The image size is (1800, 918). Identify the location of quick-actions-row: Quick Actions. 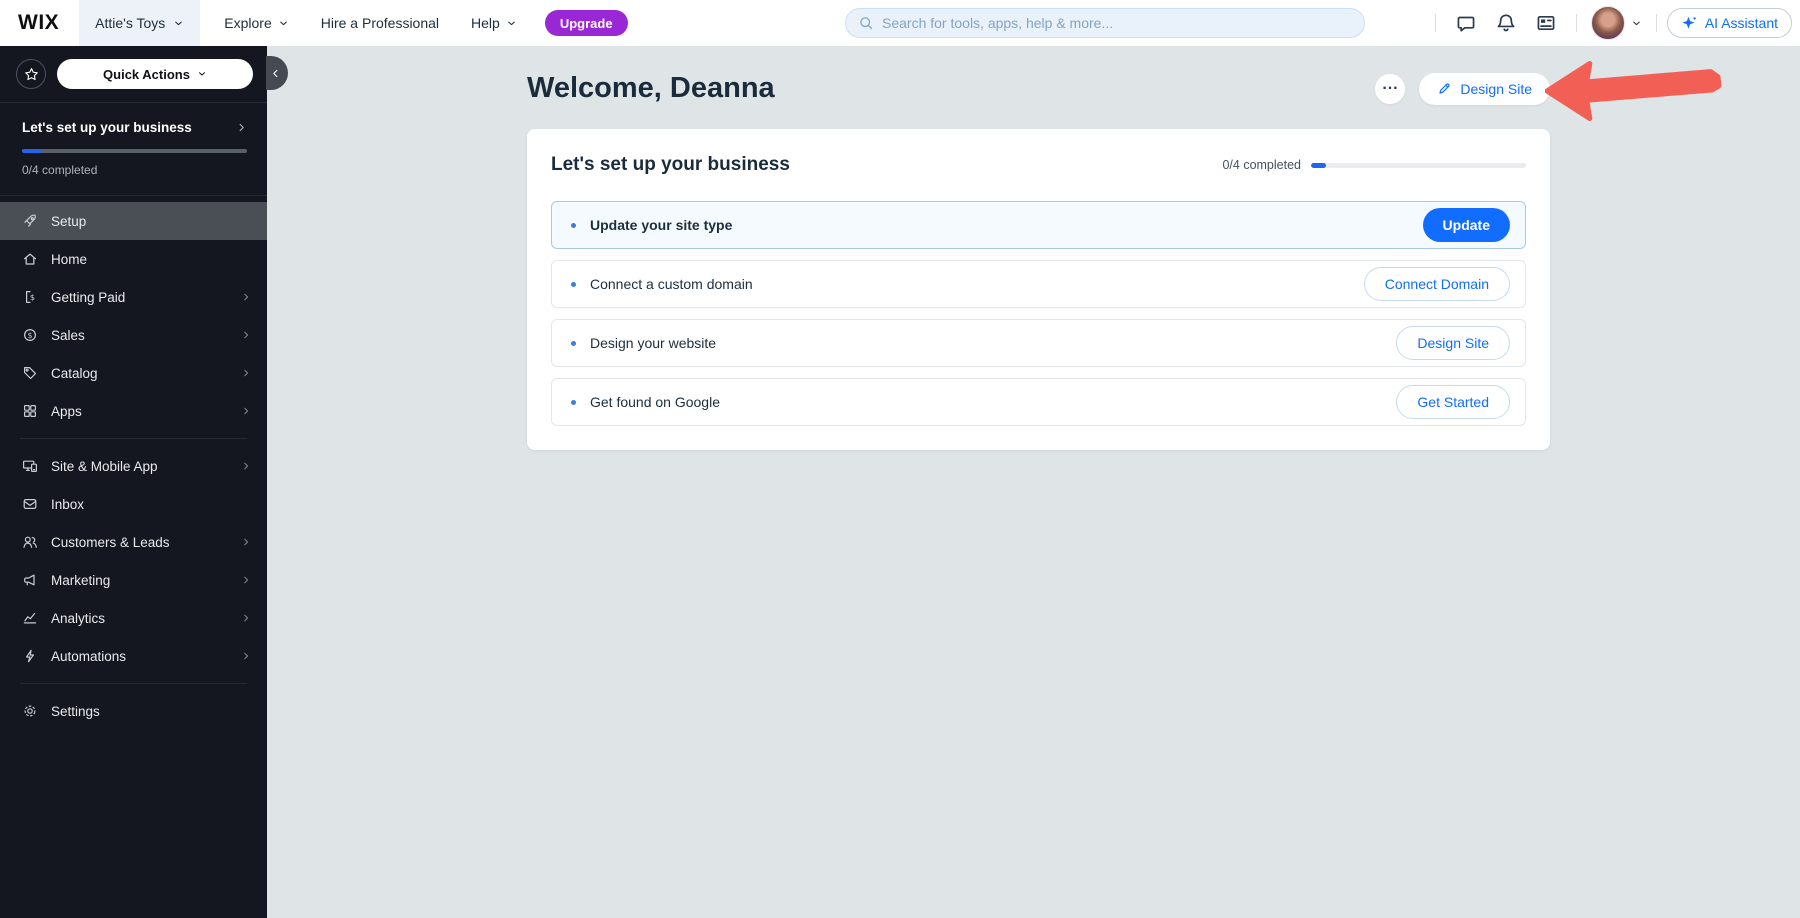
(133, 74).